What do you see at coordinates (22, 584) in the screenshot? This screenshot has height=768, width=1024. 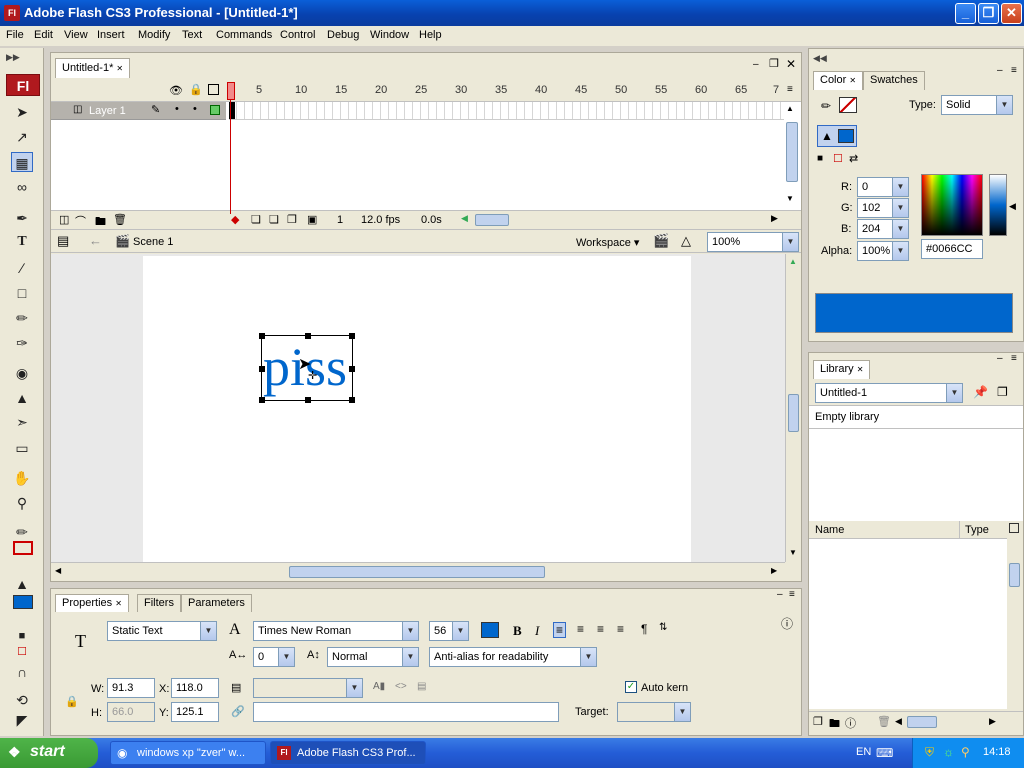 I see `fill-color-icon: ▲` at bounding box center [22, 584].